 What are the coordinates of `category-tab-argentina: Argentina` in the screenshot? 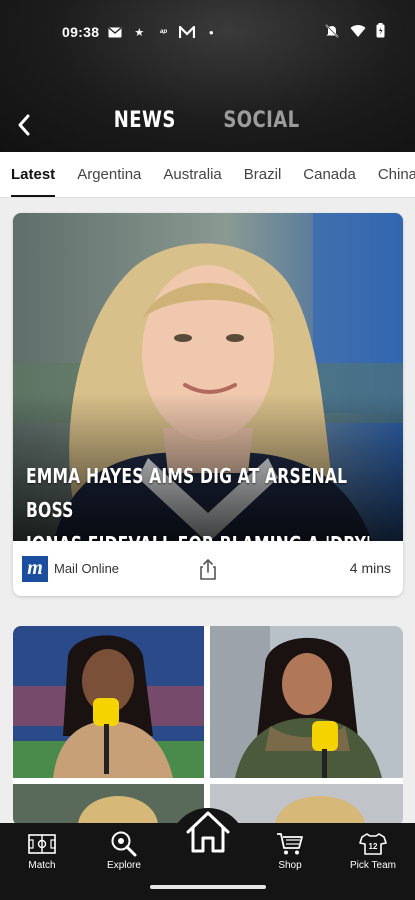 It's located at (109, 174).